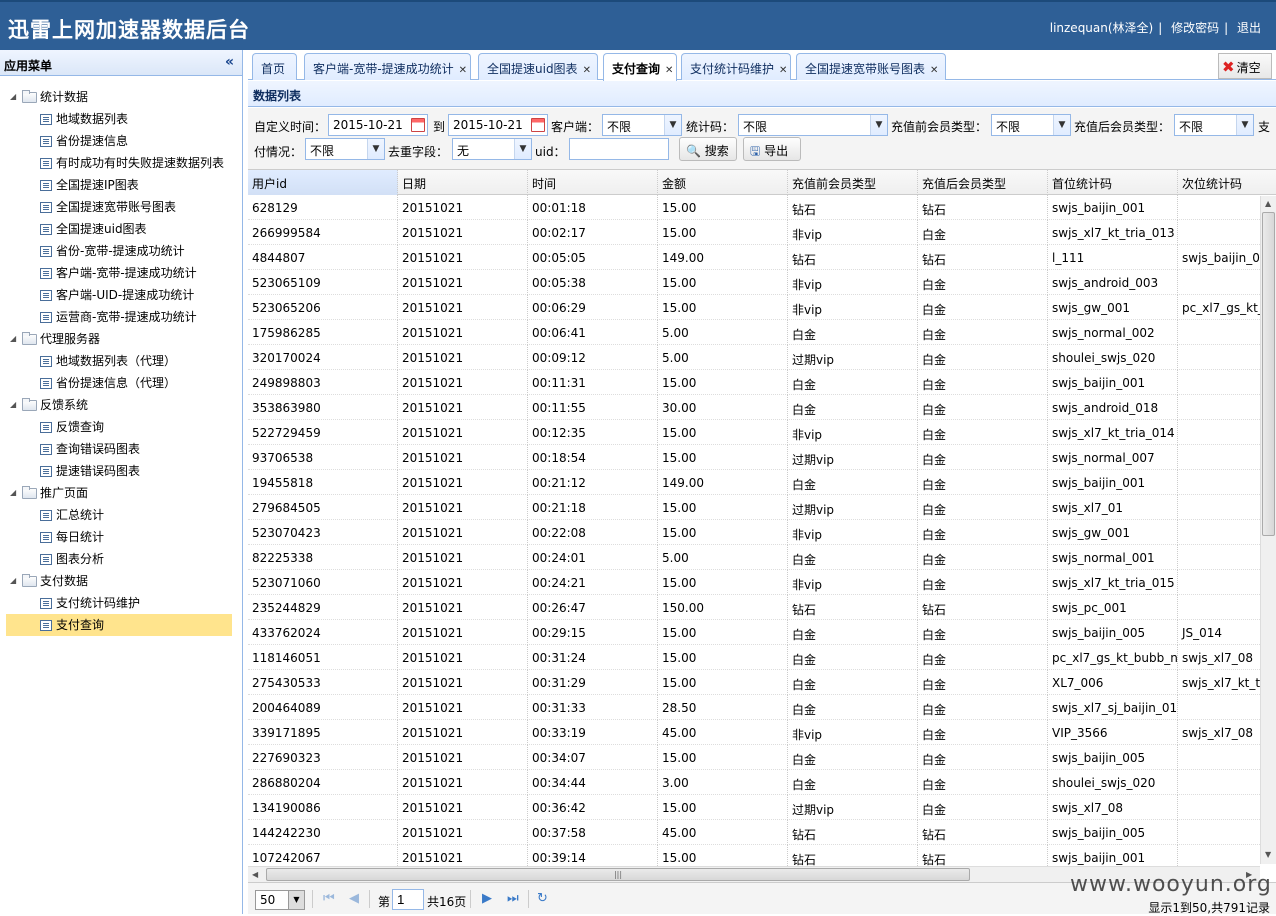 The height and width of the screenshot is (916, 1276). Describe the element at coordinates (121, 581) in the screenshot. I see `menu-group-4: ◢ 支付数据` at that location.